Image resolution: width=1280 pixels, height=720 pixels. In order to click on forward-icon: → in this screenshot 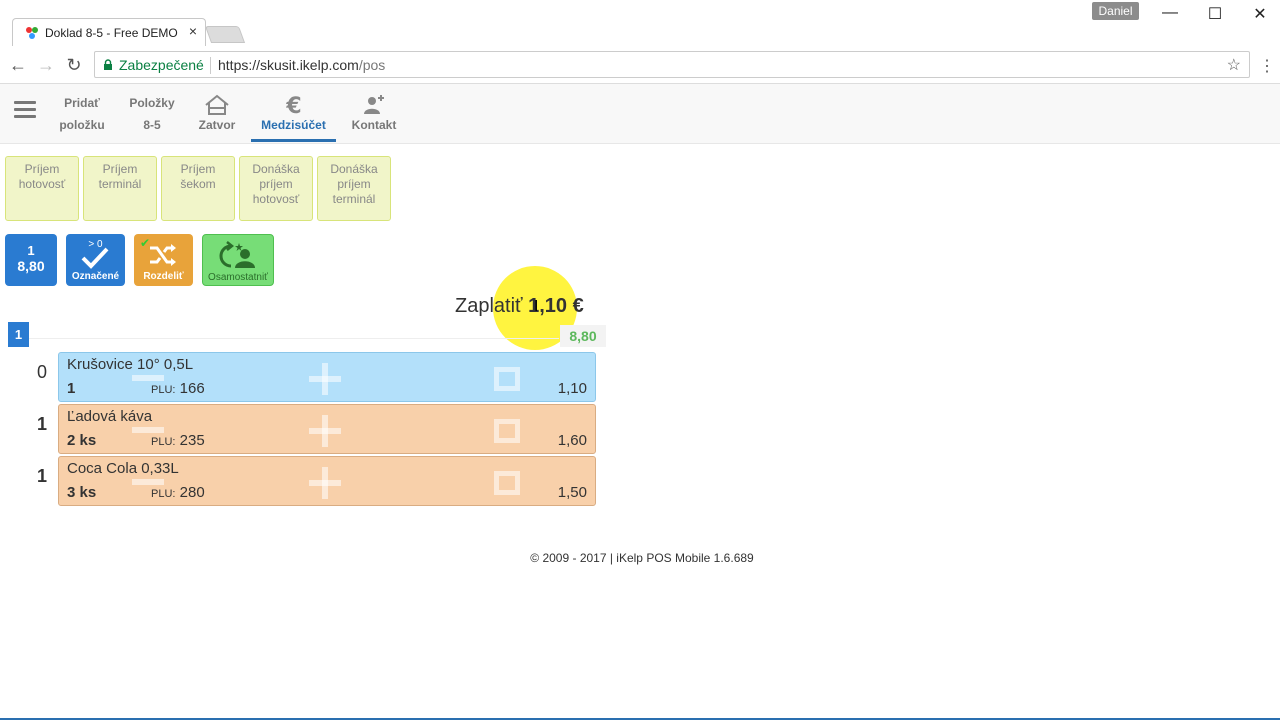, I will do `click(46, 65)`.